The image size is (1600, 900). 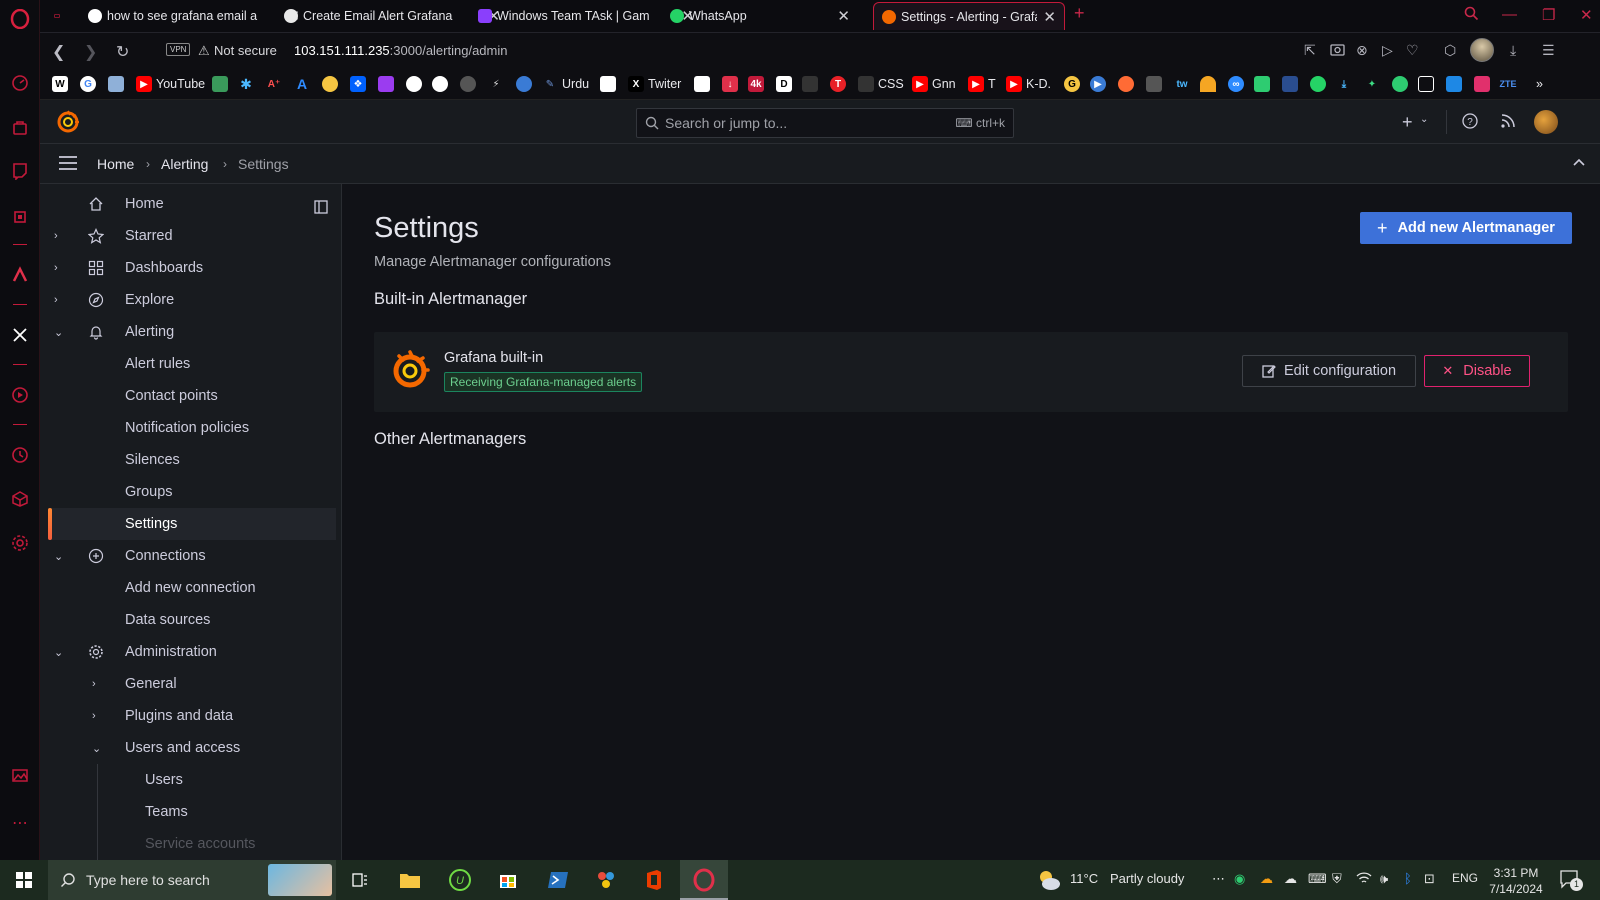 I want to click on onedrive-icon: ☁, so click(x=1290, y=879).